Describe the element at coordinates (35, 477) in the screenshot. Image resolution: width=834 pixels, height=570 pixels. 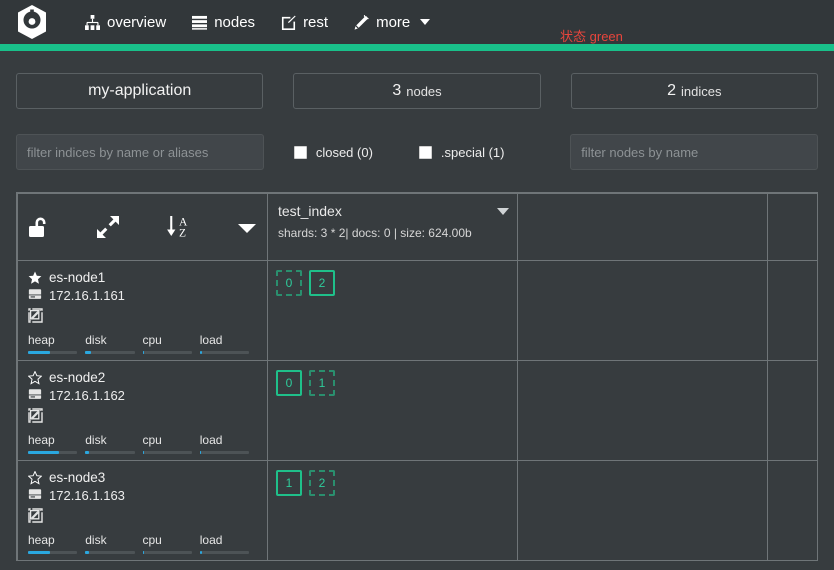
I see `star-outline-icon` at that location.